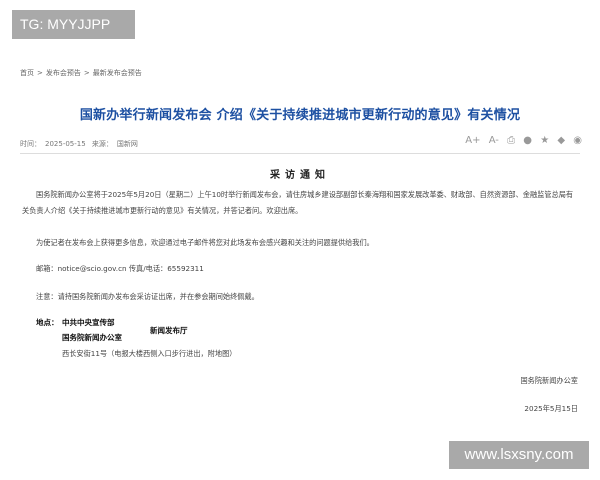 This screenshot has height=480, width=600. What do you see at coordinates (147, 296) in the screenshot?
I see `attendance-note: 注意：请持国务院新闻办发布会采访证出席，并在参会期间始终佩戴。` at bounding box center [147, 296].